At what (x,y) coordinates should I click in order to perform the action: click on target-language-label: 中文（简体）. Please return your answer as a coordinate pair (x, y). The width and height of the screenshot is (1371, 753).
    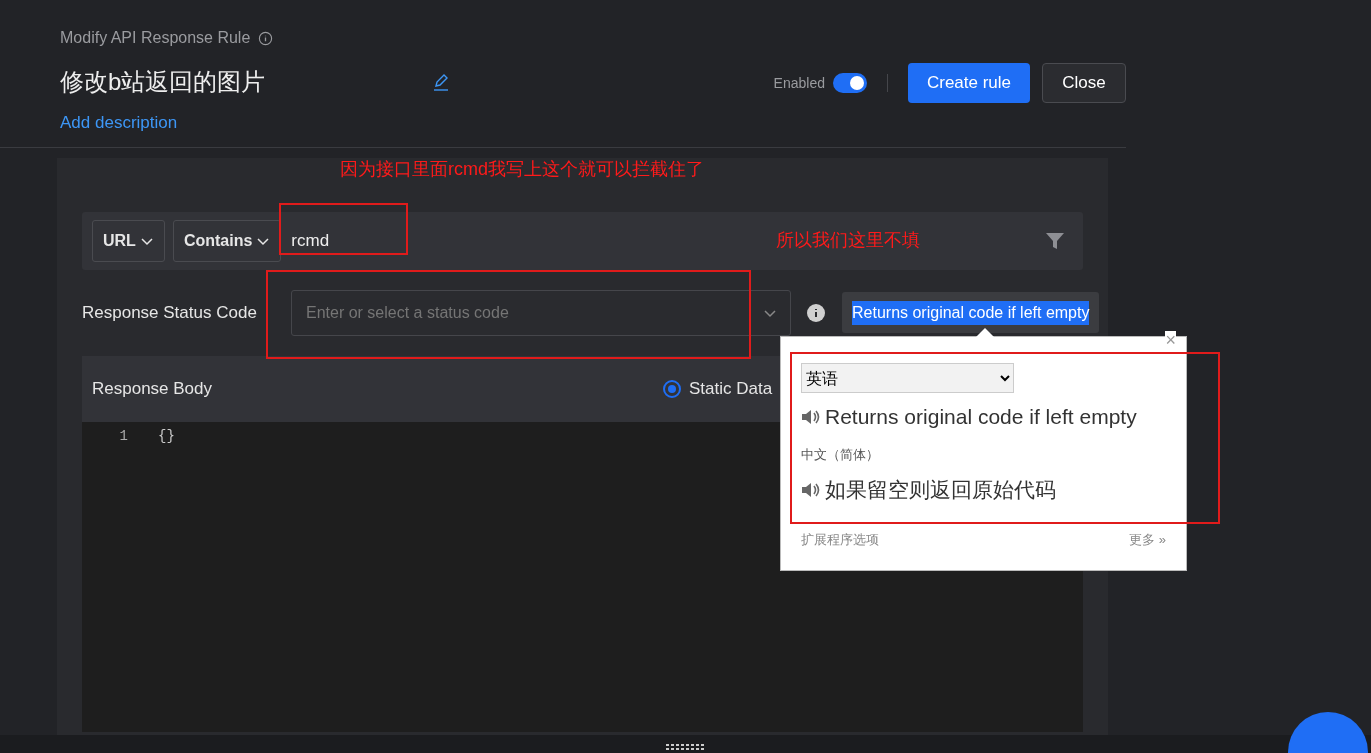
    Looking at the image, I should click on (840, 454).